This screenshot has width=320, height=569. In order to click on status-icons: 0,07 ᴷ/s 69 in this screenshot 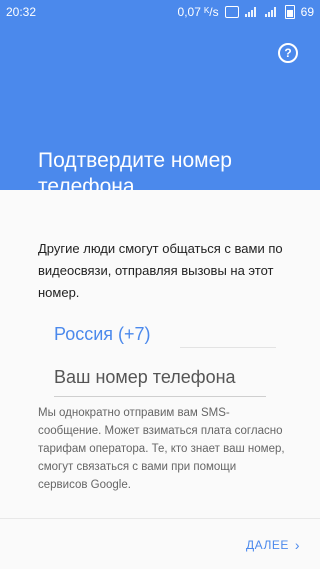, I will do `click(246, 12)`.